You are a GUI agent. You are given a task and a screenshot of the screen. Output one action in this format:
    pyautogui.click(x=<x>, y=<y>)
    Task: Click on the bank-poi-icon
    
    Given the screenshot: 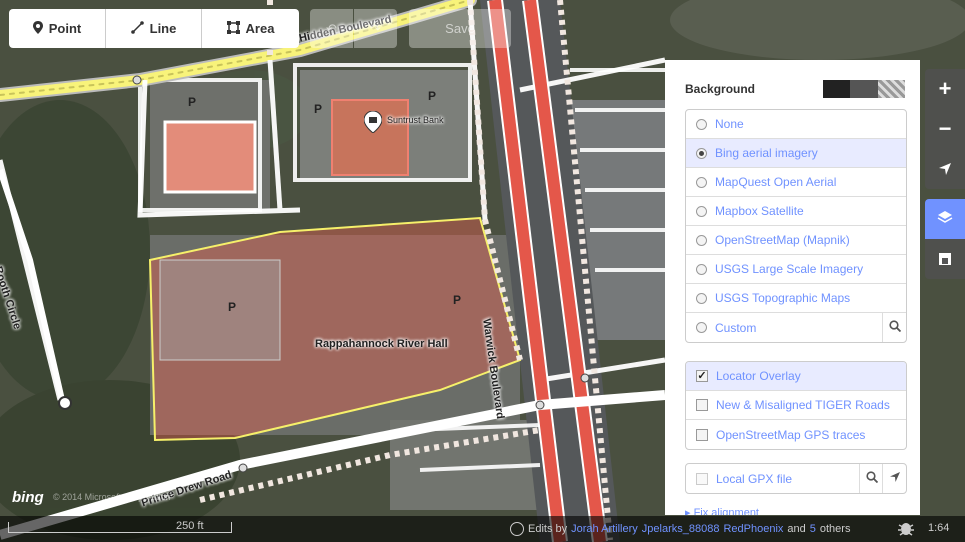 What is the action you would take?
    pyautogui.click(x=373, y=122)
    